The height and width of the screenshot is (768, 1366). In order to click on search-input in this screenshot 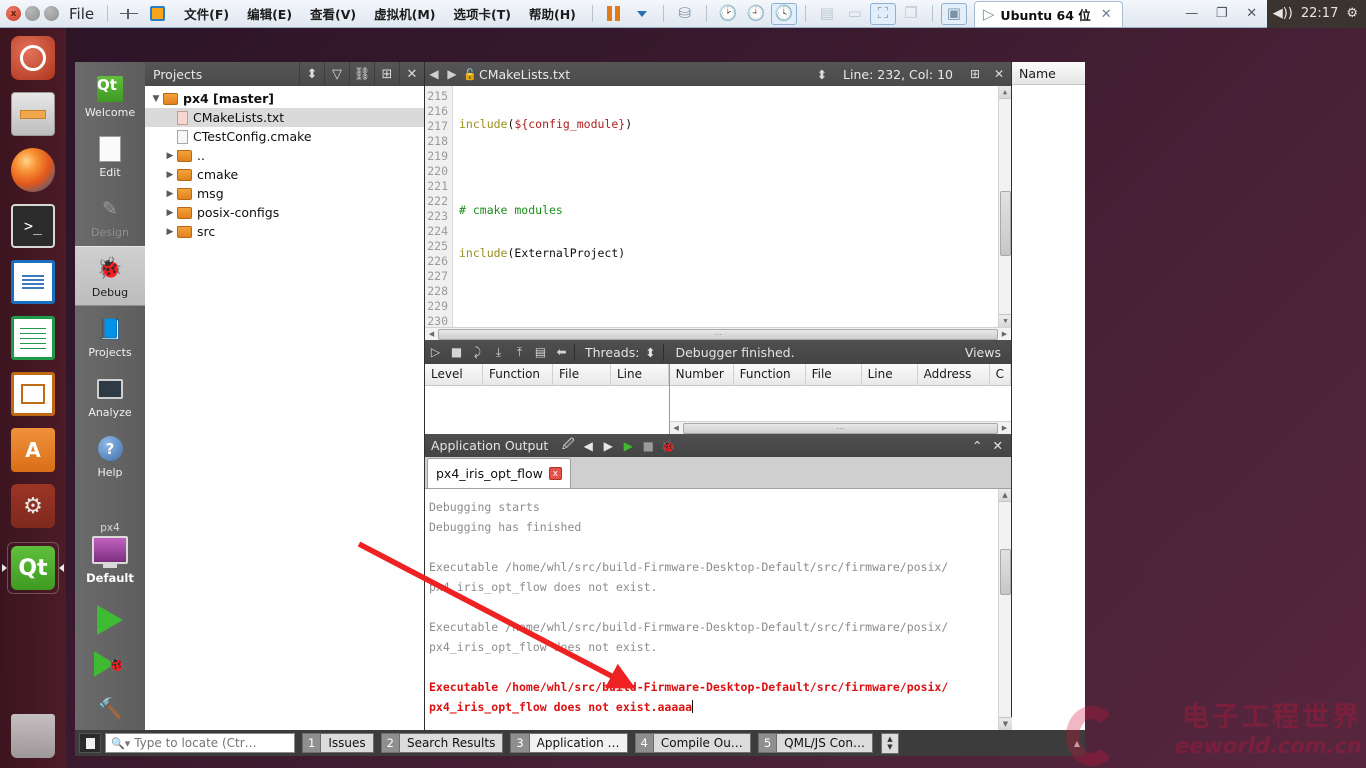, I will do `click(209, 743)`.